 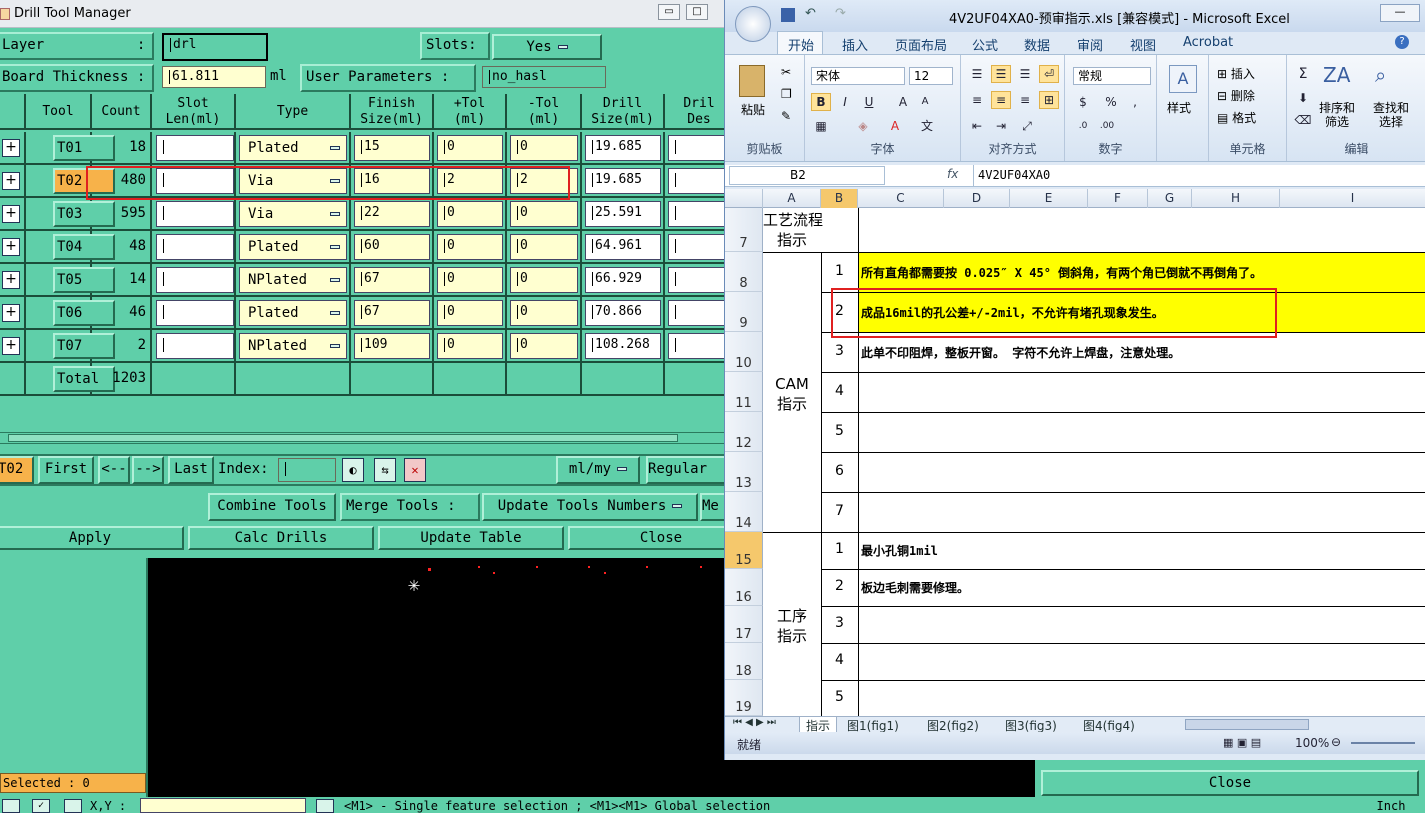 What do you see at coordinates (215, 47) in the screenshot?
I see `layer-field: drl` at bounding box center [215, 47].